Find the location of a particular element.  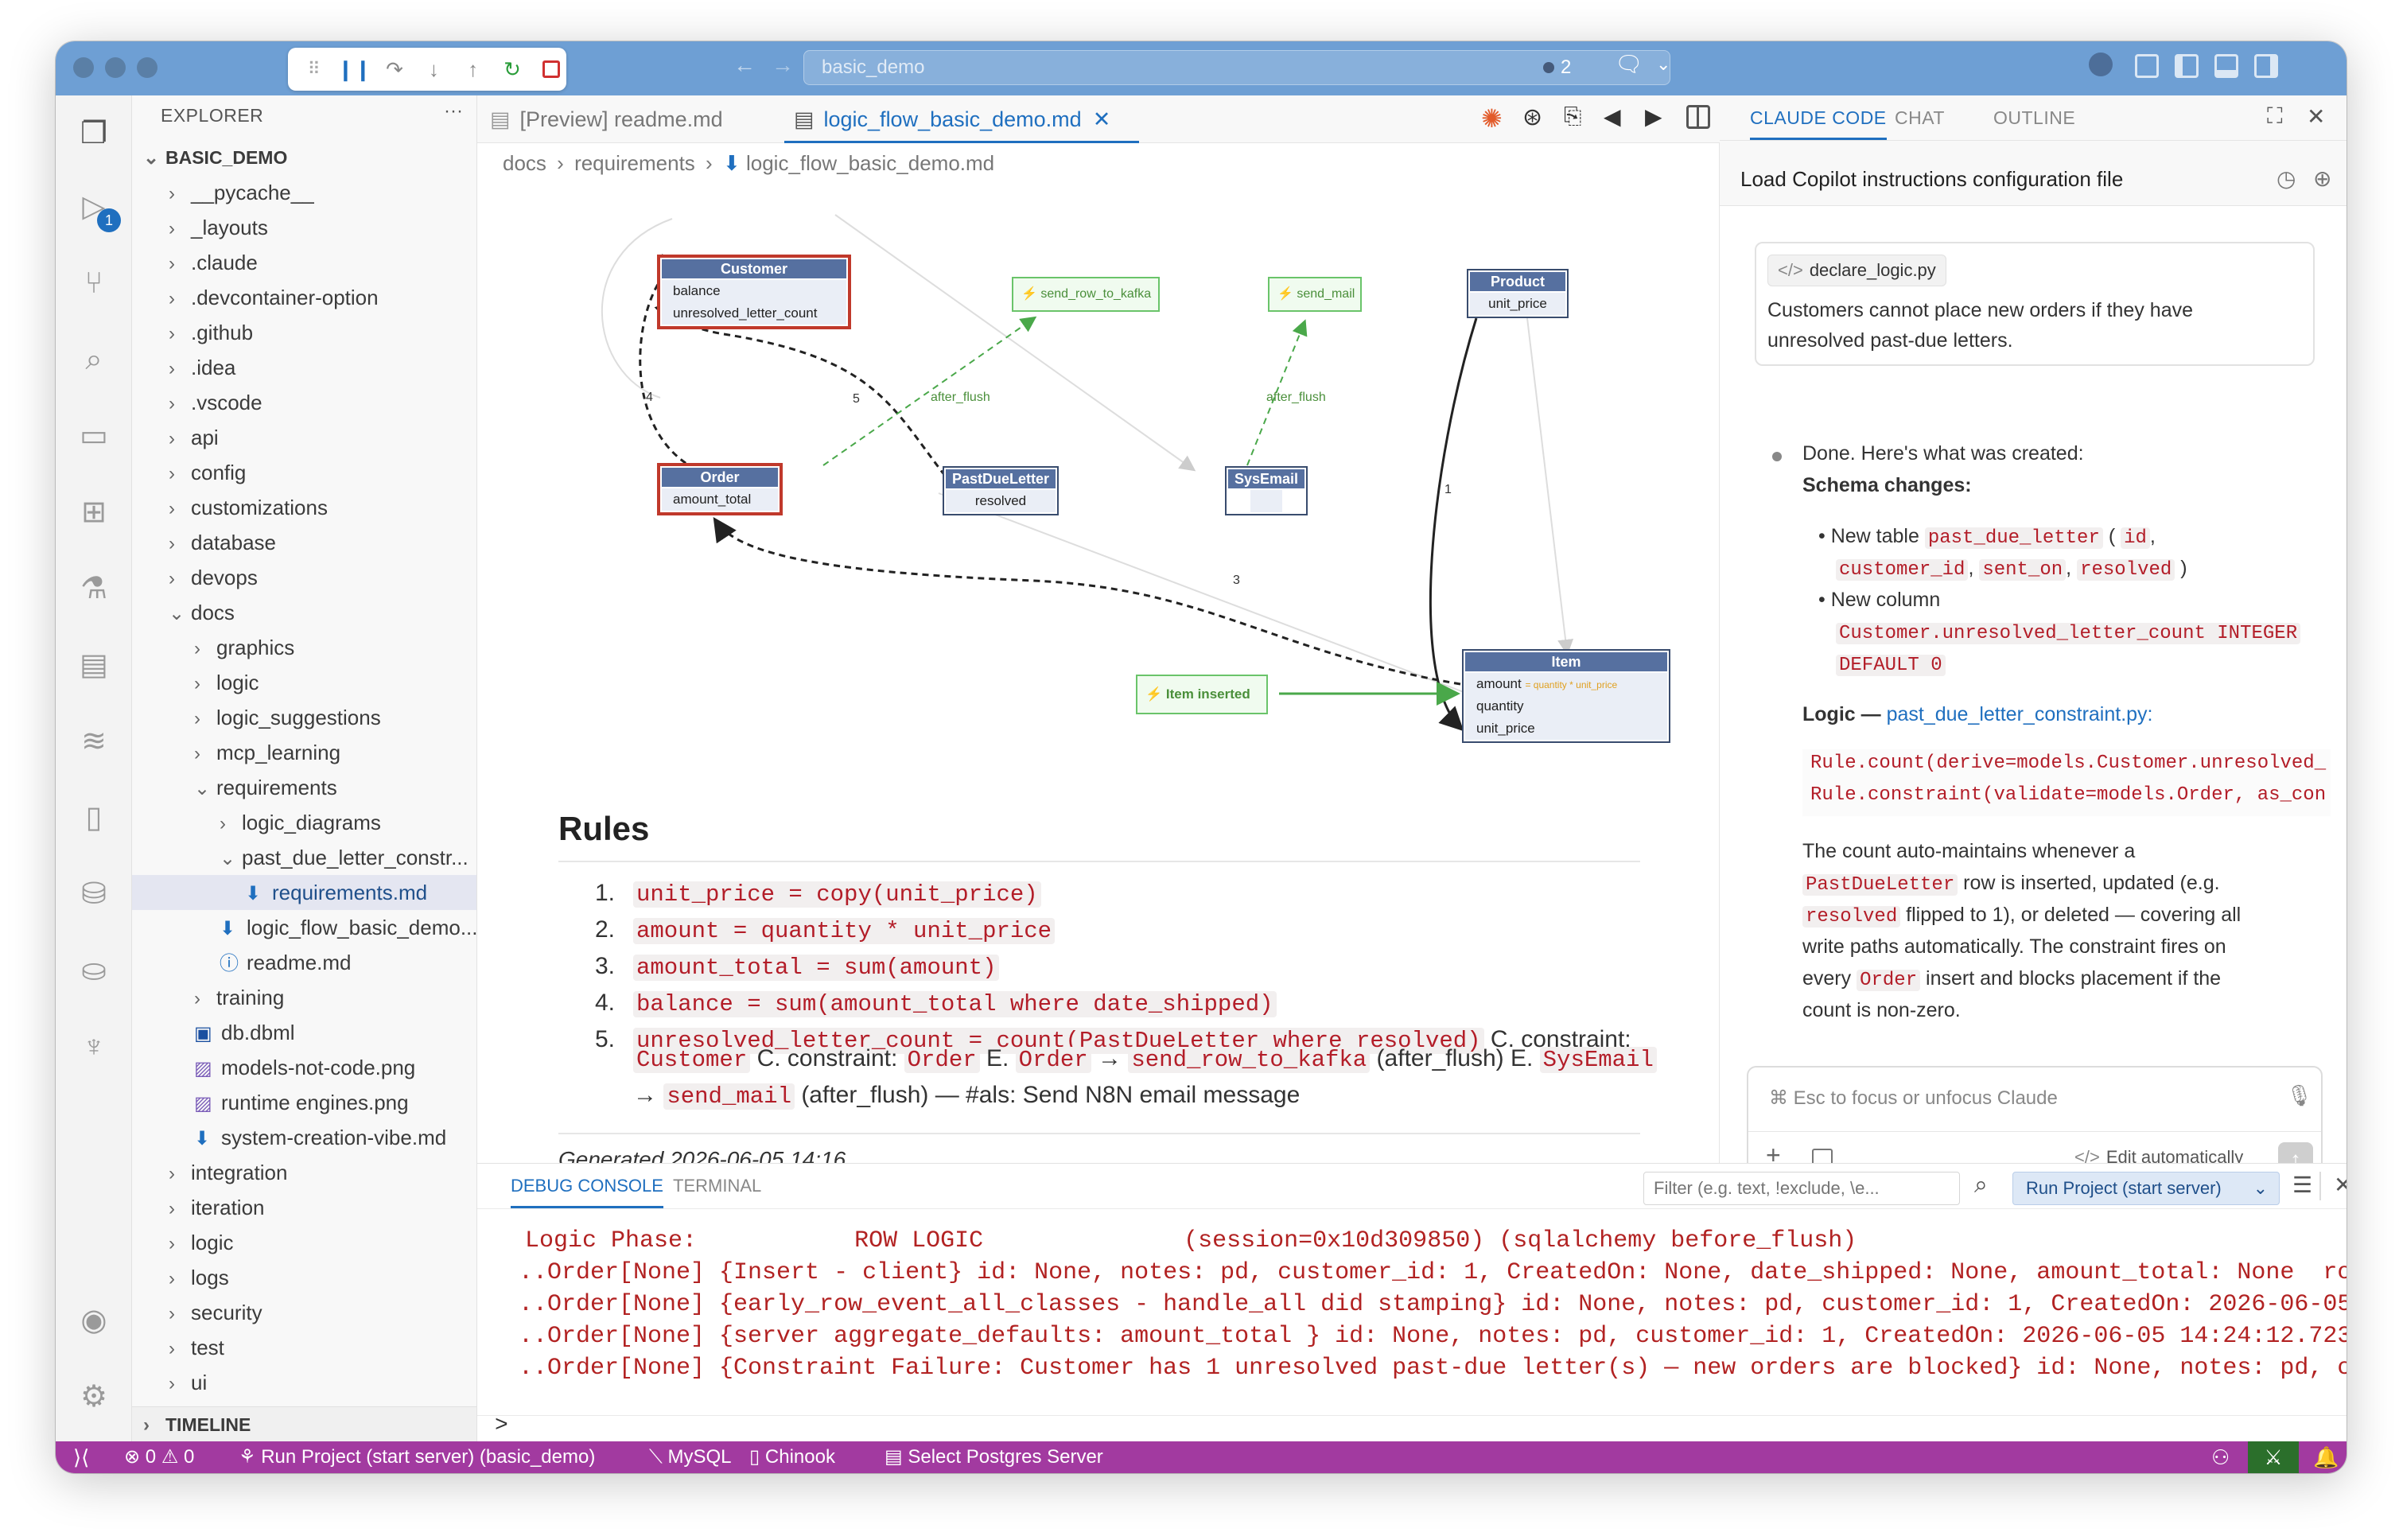

restart-icon: ↻ is located at coordinates (512, 69).